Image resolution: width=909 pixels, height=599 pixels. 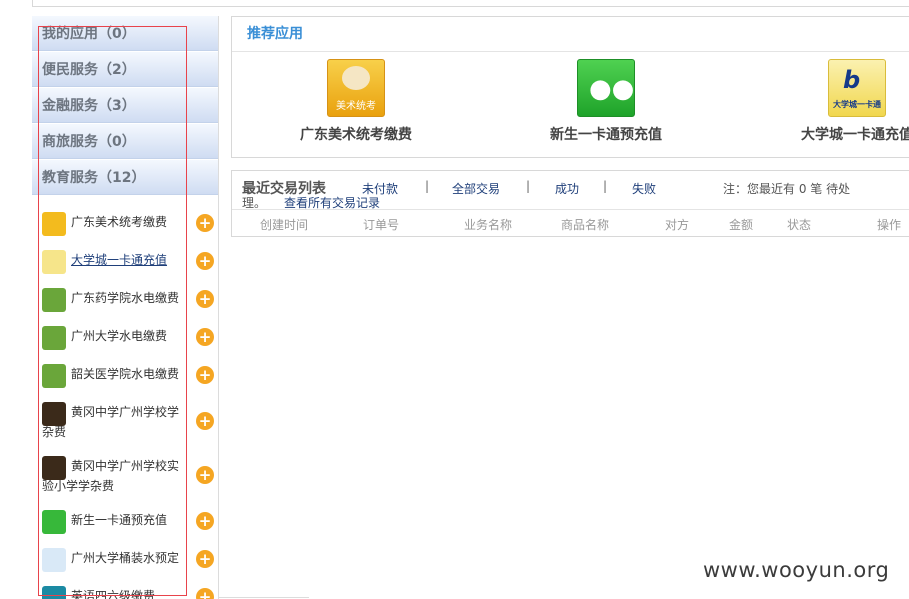 What do you see at coordinates (125, 33) in the screenshot?
I see `category-my-apps: 我的应用（0）` at bounding box center [125, 33].